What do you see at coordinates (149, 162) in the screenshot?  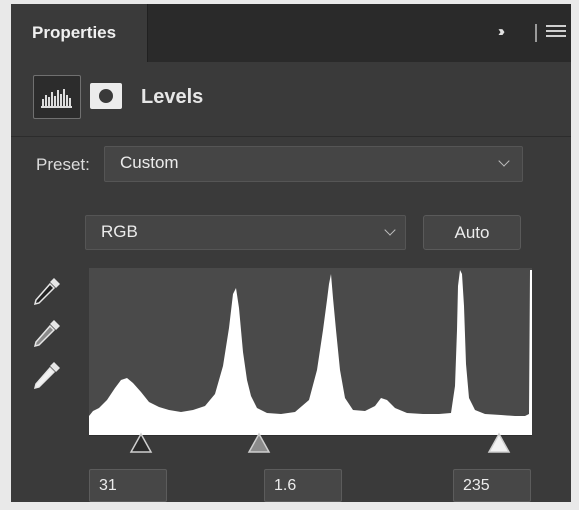 I see `preset-value: Custom` at bounding box center [149, 162].